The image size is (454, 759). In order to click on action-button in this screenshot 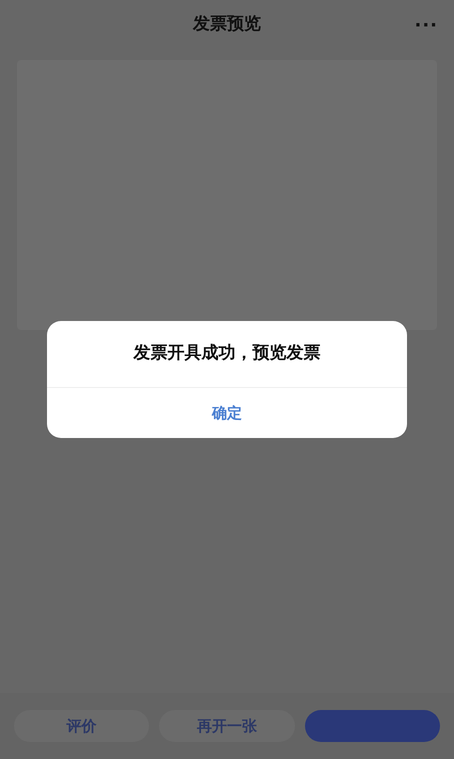, I will do `click(372, 726)`.